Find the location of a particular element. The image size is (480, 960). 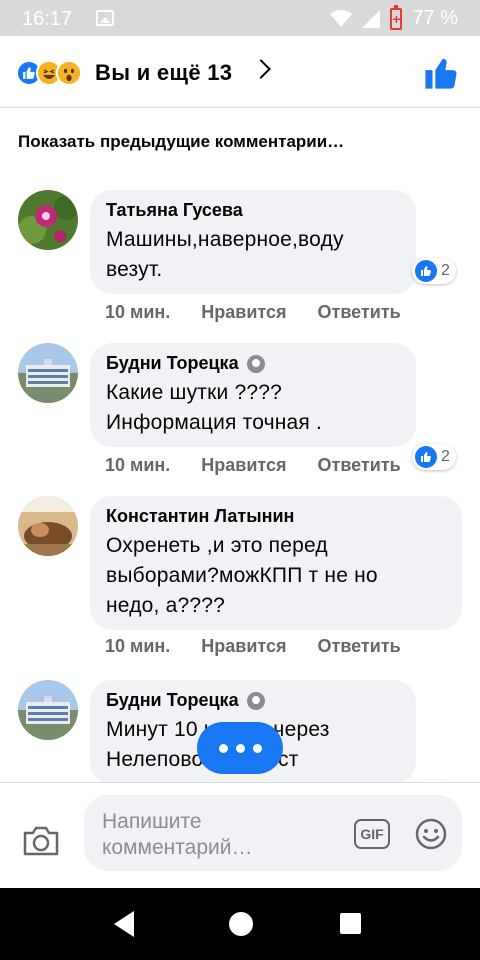

comment-author: Константин Латынин is located at coordinates (276, 516).